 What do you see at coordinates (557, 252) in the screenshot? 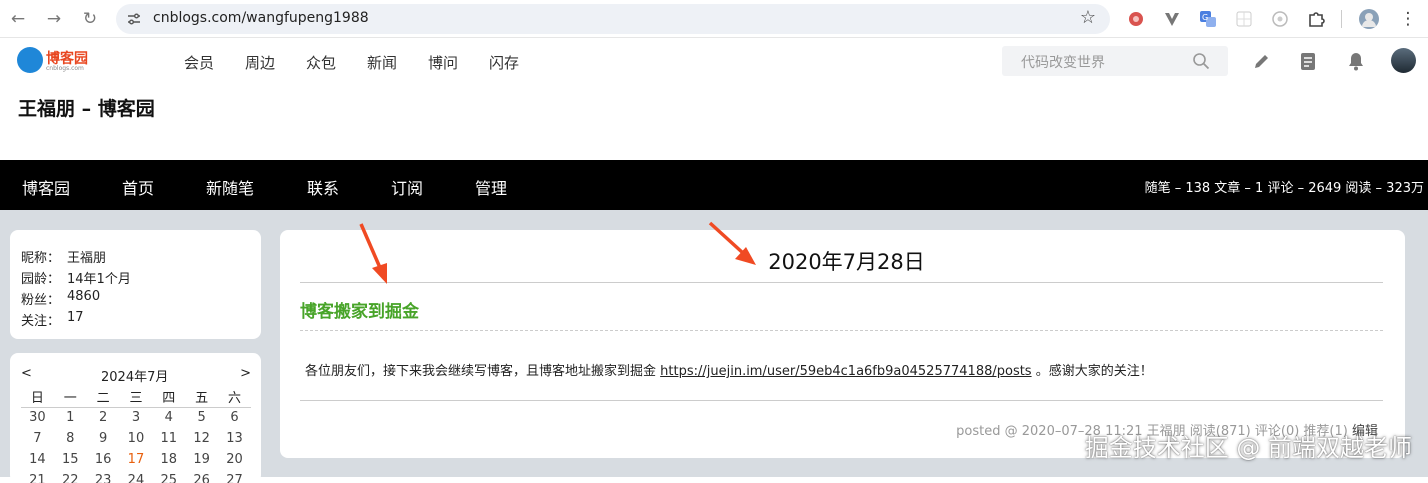
I see `annotation-arrows` at bounding box center [557, 252].